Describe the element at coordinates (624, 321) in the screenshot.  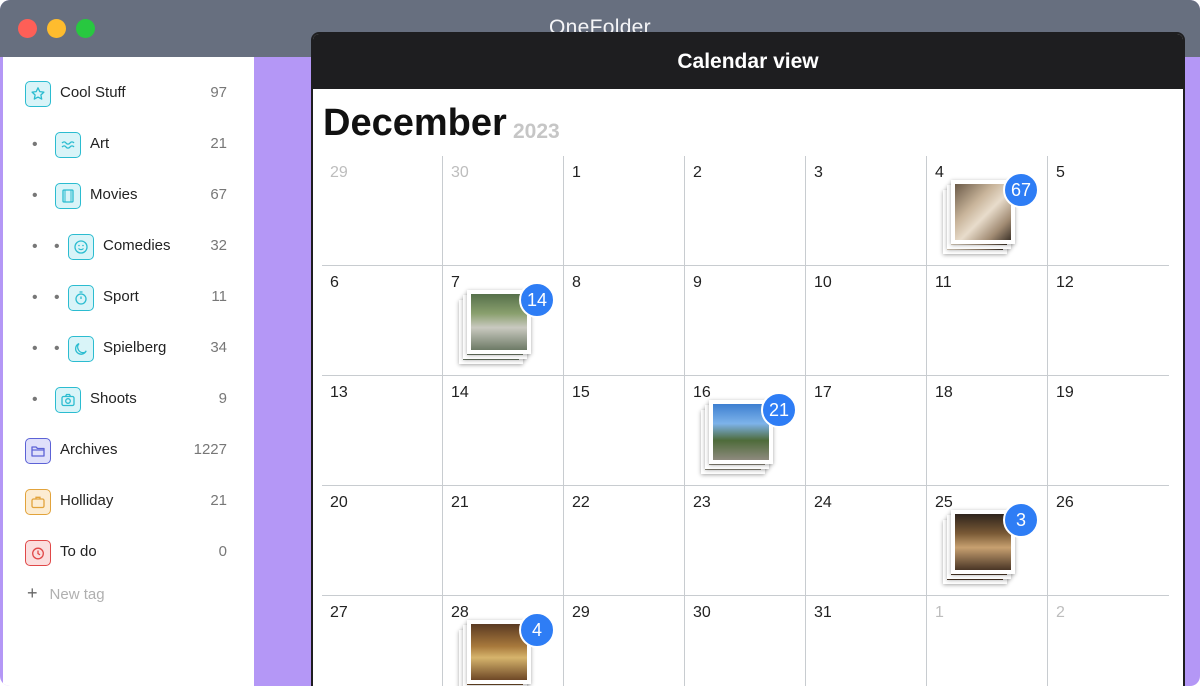
I see `calendar-day-cell: 8` at that location.